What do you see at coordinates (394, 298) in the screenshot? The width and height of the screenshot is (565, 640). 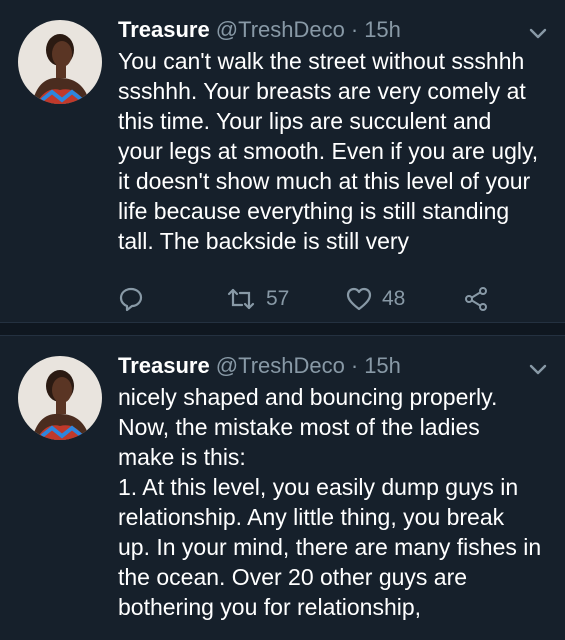 I see `like-count: 48` at bounding box center [394, 298].